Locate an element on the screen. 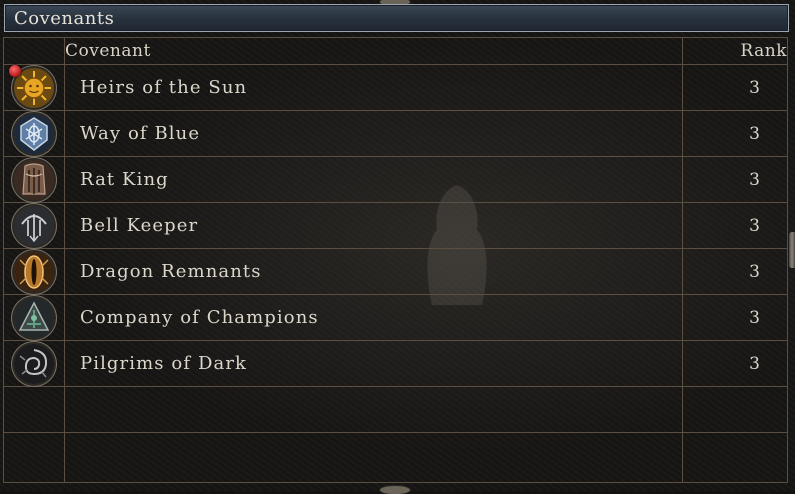 The image size is (795, 494). covenant-row: Heirs of the Sun 3 is located at coordinates (395, 87).